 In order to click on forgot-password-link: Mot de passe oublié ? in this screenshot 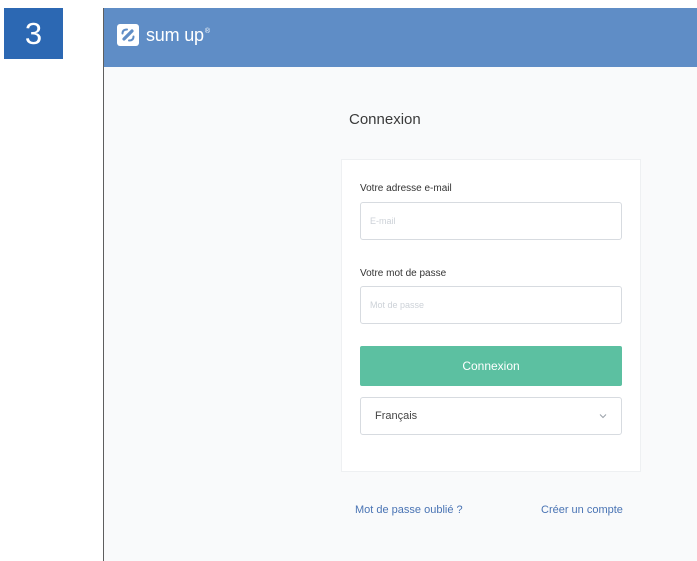, I will do `click(409, 510)`.